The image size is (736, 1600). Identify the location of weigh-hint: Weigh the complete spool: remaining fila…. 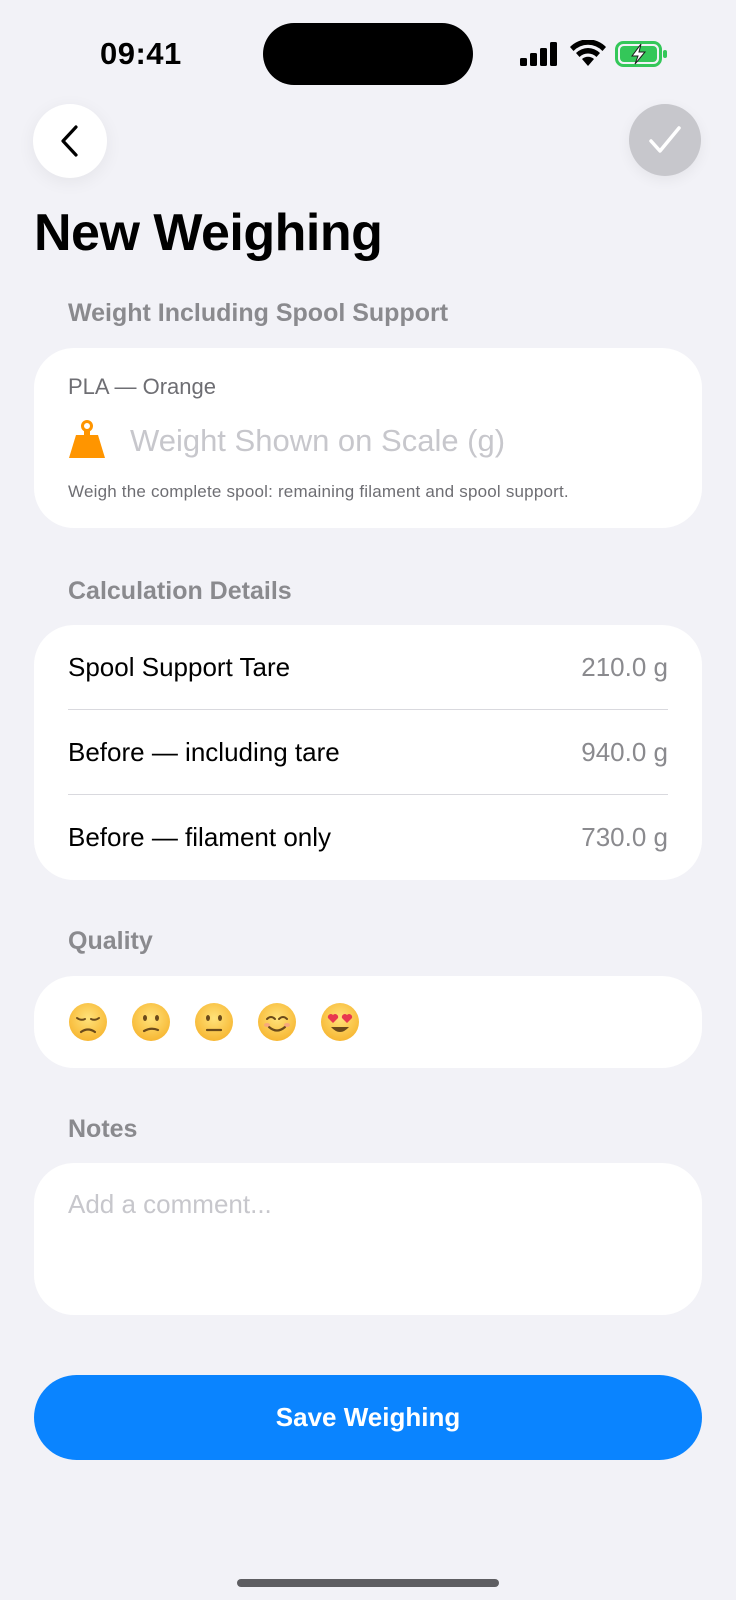
(318, 491).